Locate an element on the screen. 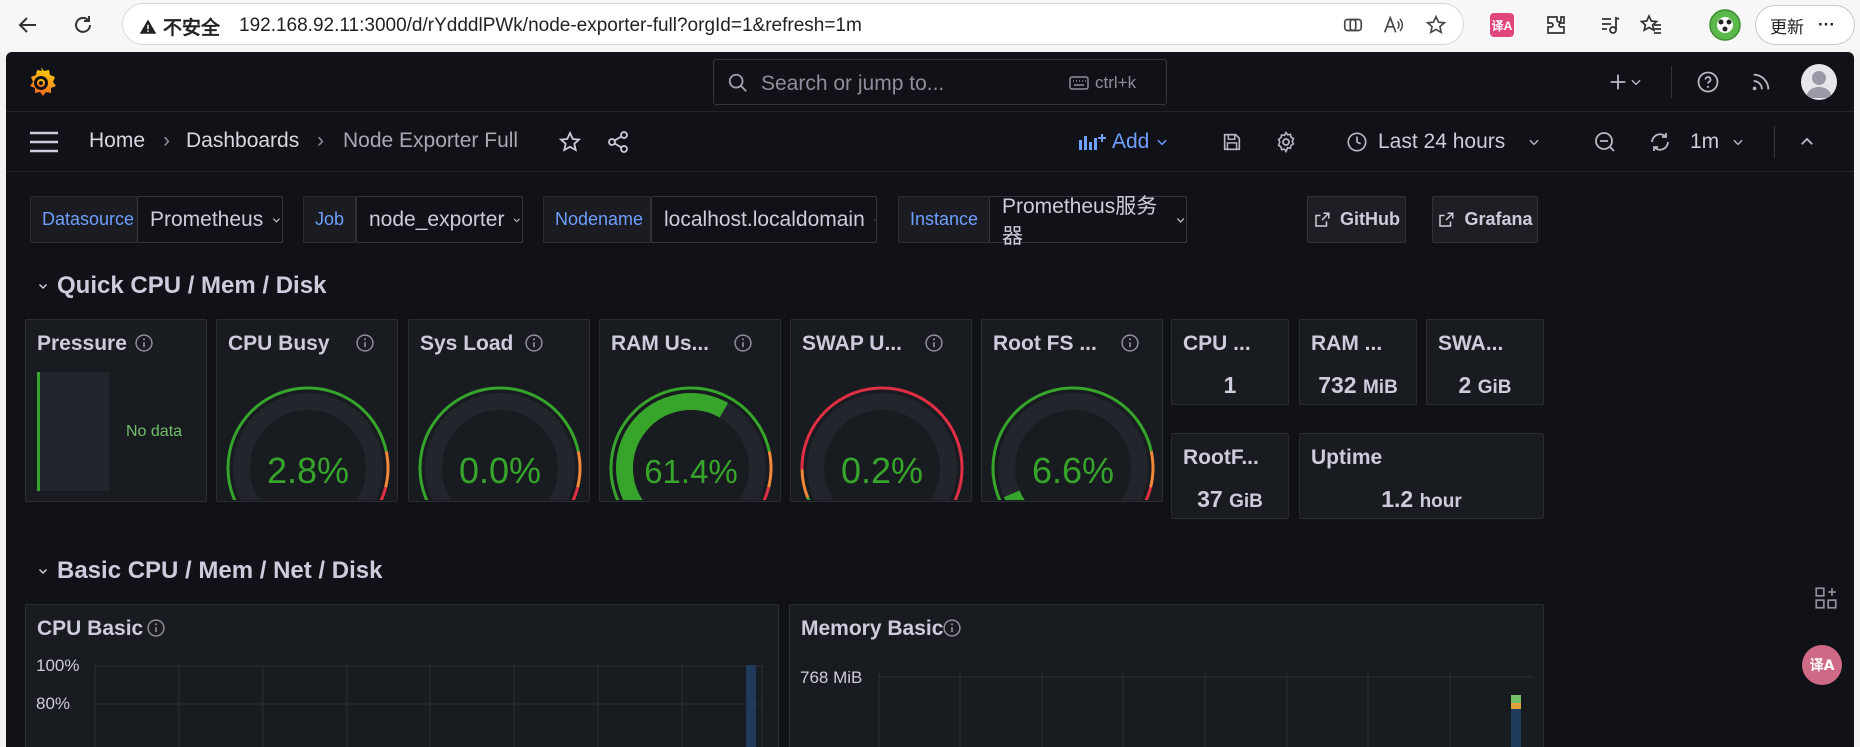  series-bar is located at coordinates (1516, 699).